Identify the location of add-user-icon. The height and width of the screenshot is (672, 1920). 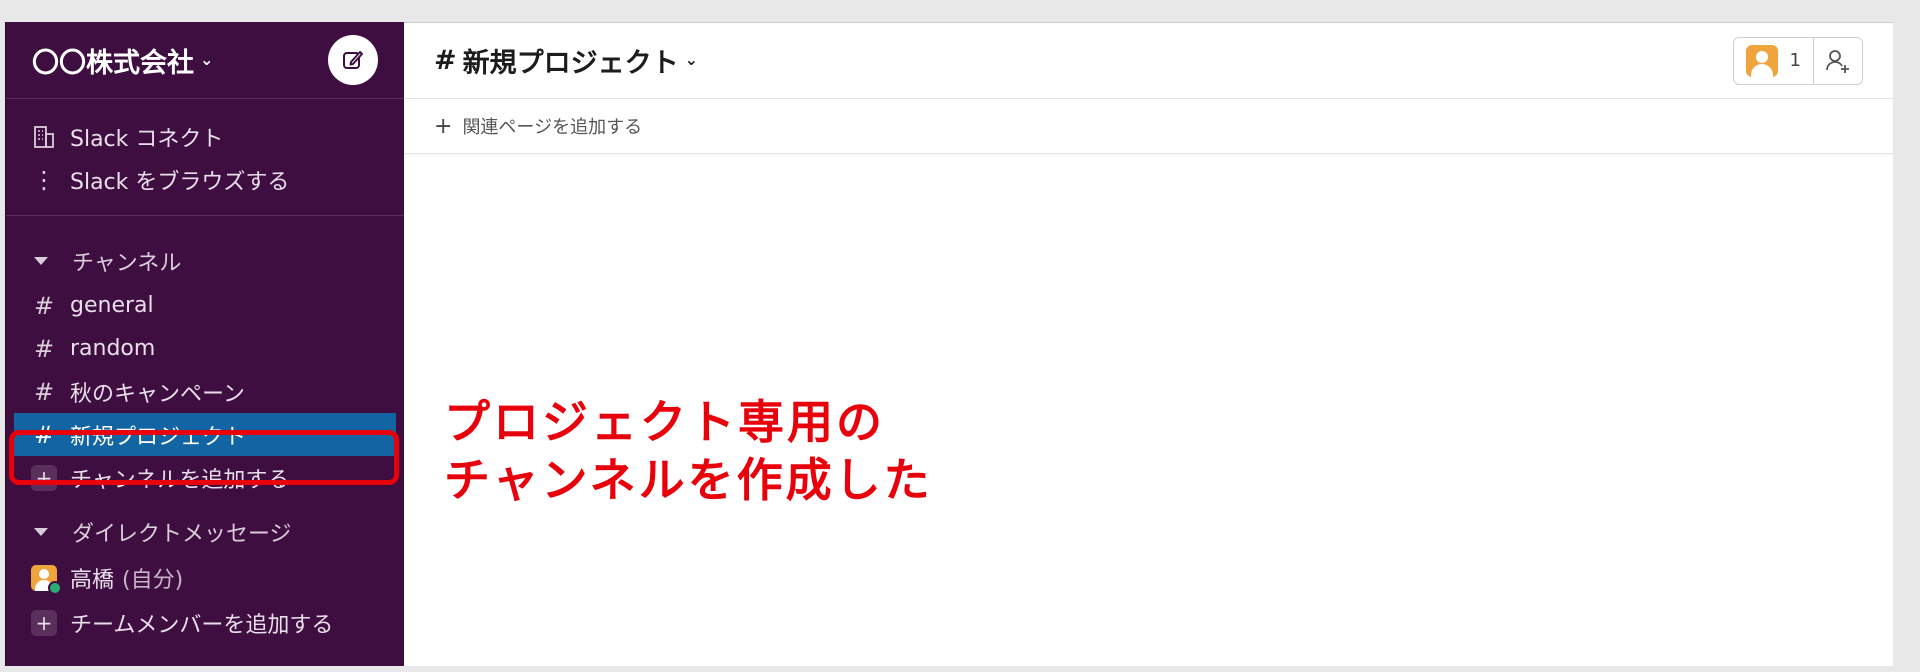
(1837, 61).